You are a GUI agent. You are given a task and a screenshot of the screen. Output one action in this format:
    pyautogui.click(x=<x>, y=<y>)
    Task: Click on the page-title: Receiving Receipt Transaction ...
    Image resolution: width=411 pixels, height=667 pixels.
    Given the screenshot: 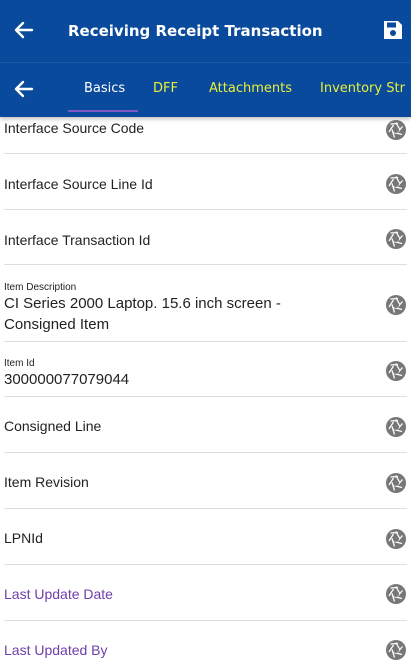 What is the action you would take?
    pyautogui.click(x=198, y=31)
    